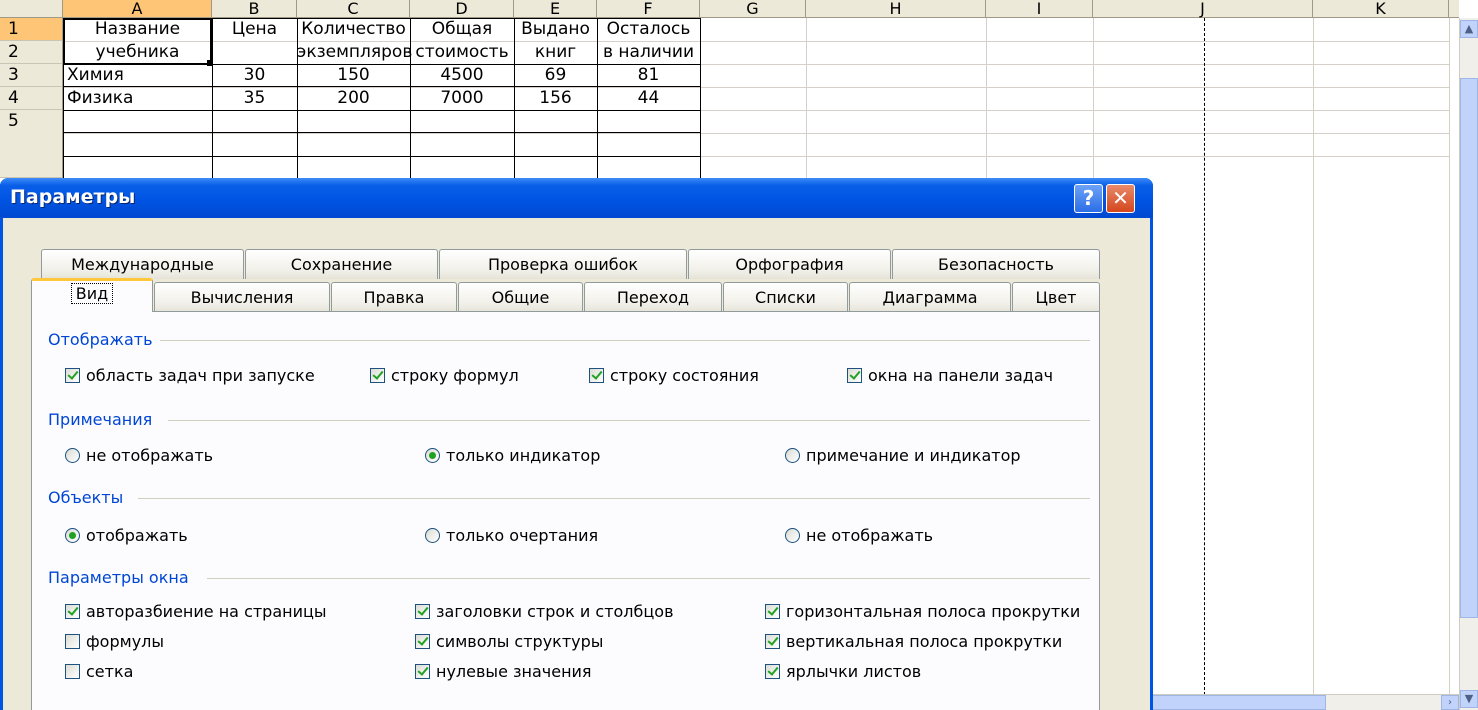 The image size is (1478, 710). I want to click on option-row-col-headers: заголовки строк и столбцов, so click(544, 611).